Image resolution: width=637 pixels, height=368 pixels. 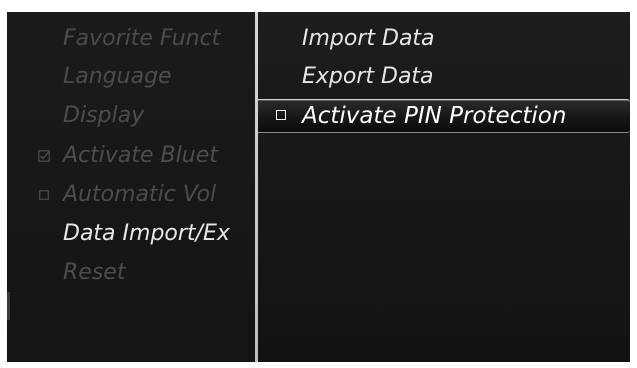 I want to click on menu-item-label: Favorite Funct, so click(x=142, y=38).